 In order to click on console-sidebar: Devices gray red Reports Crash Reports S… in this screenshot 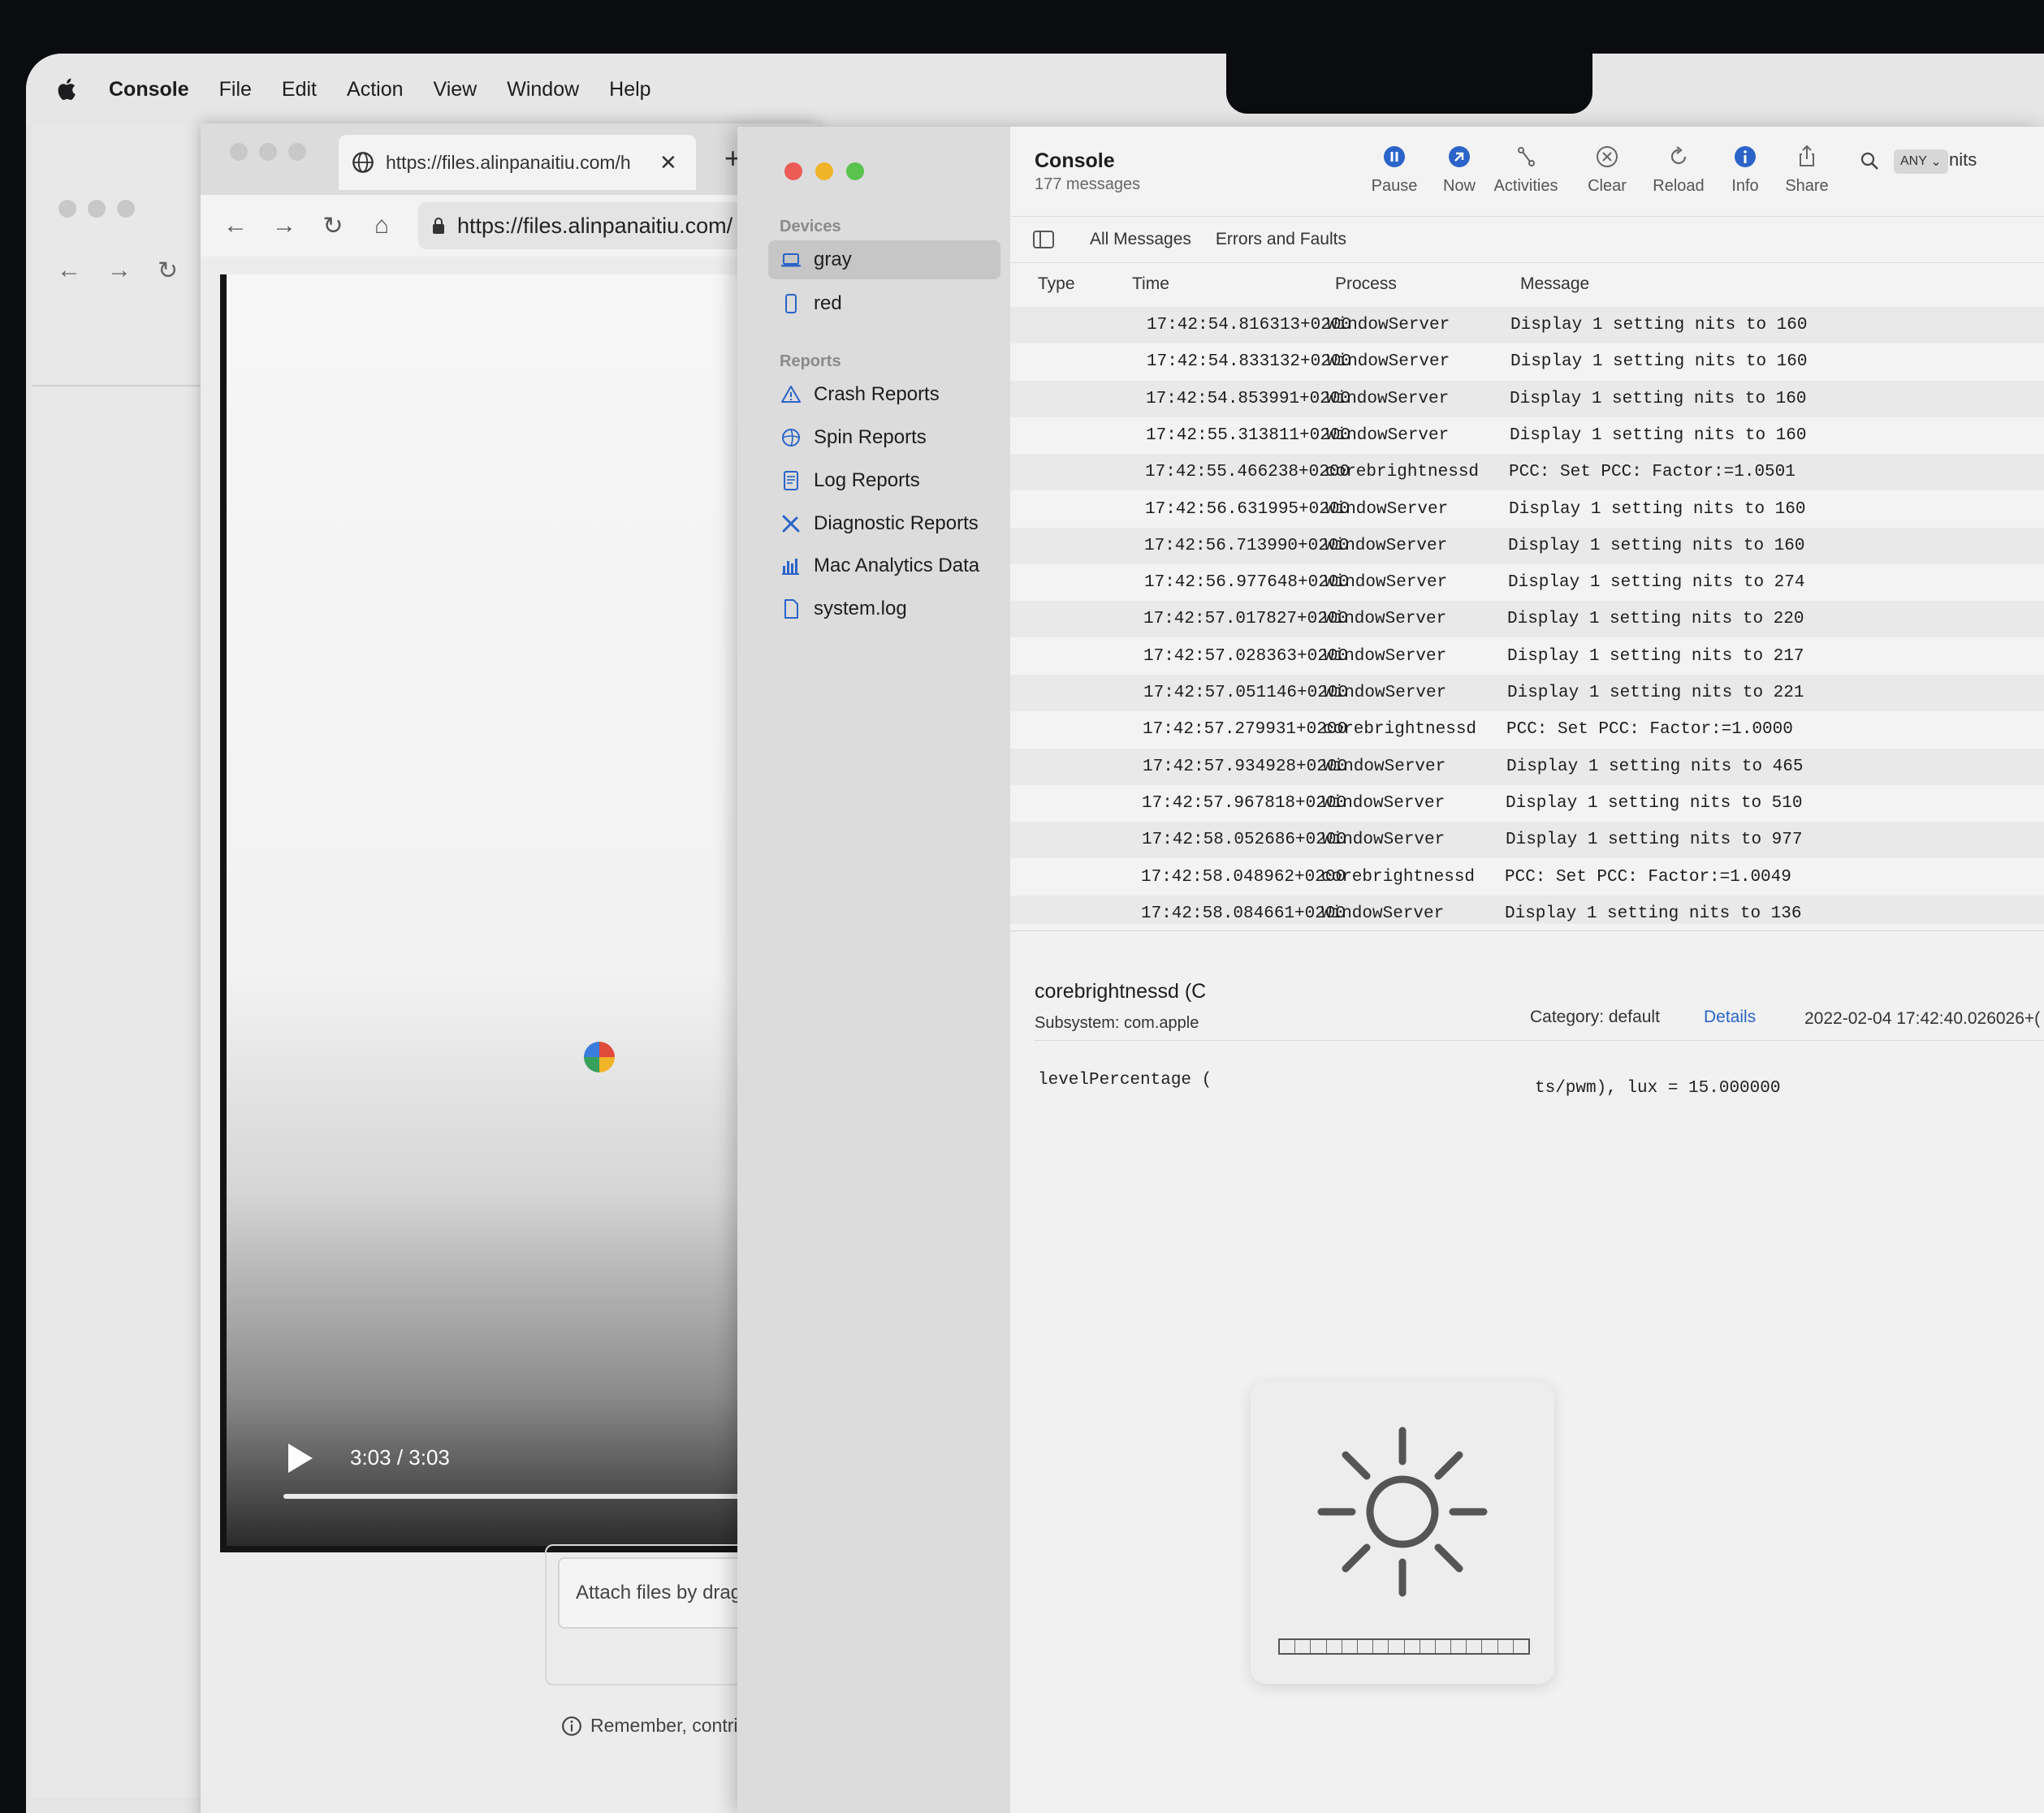, I will do `click(873, 970)`.